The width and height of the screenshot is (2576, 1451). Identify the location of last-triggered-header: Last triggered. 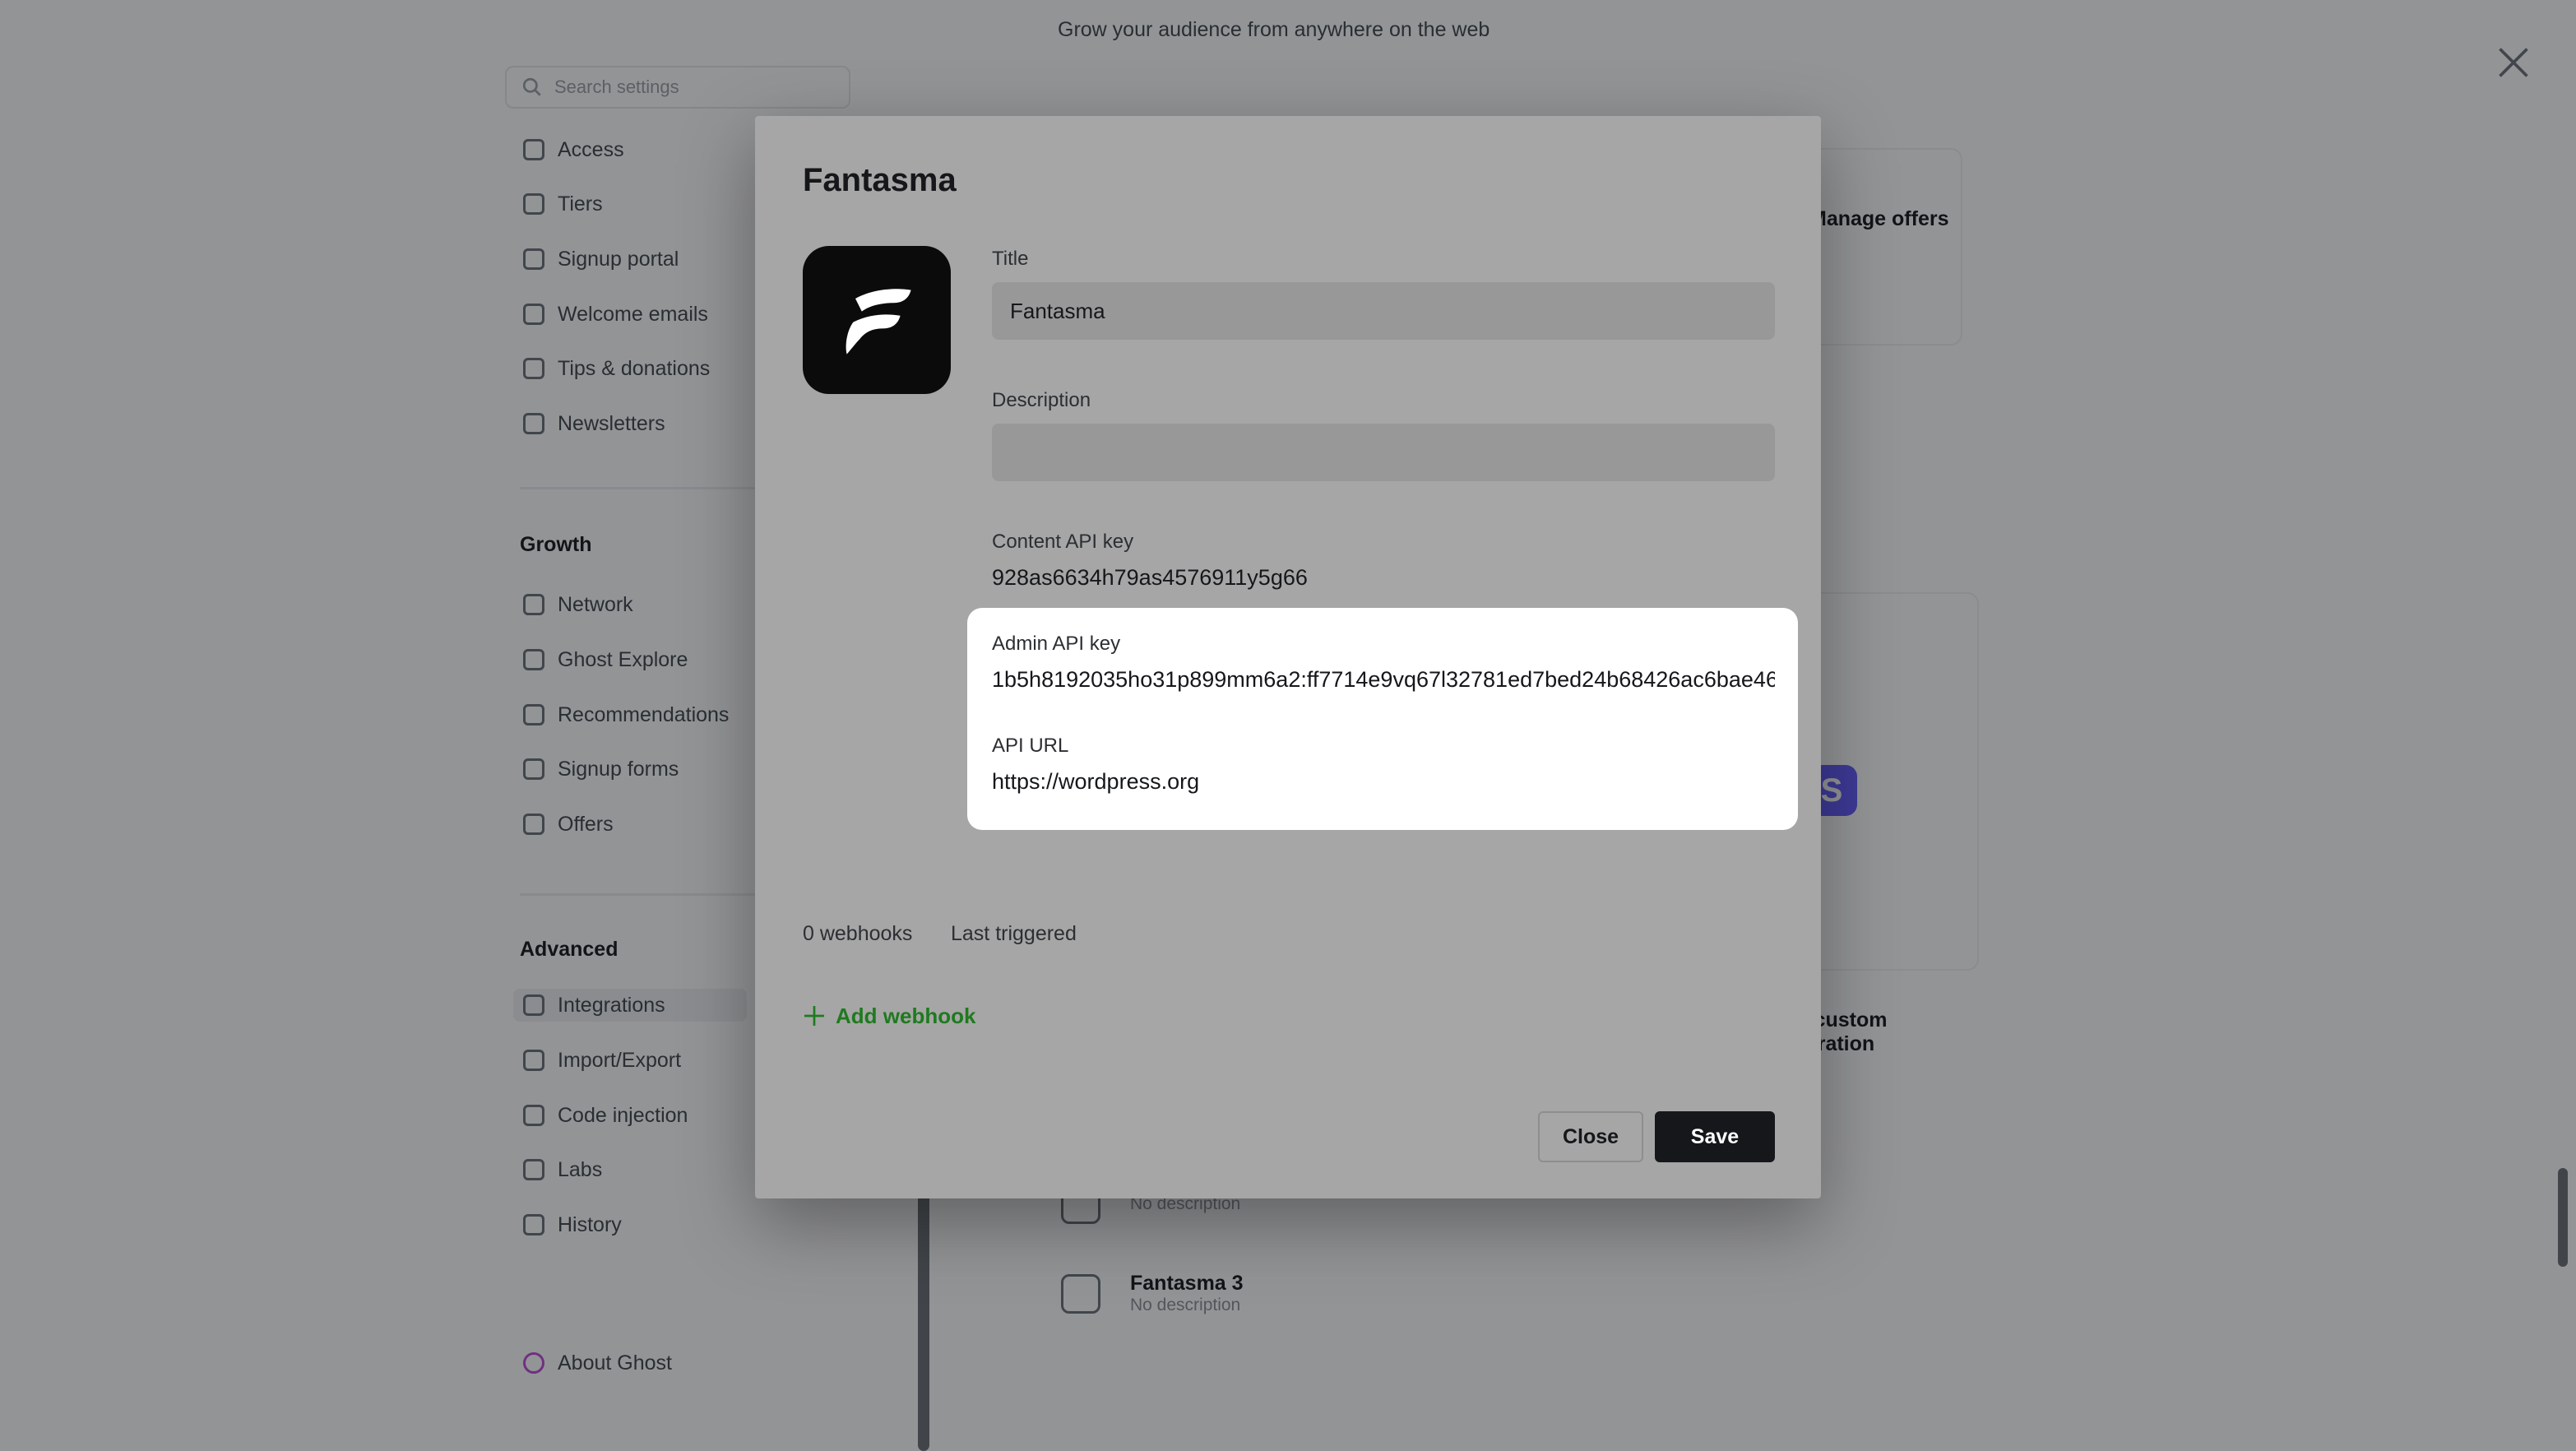
(1014, 933).